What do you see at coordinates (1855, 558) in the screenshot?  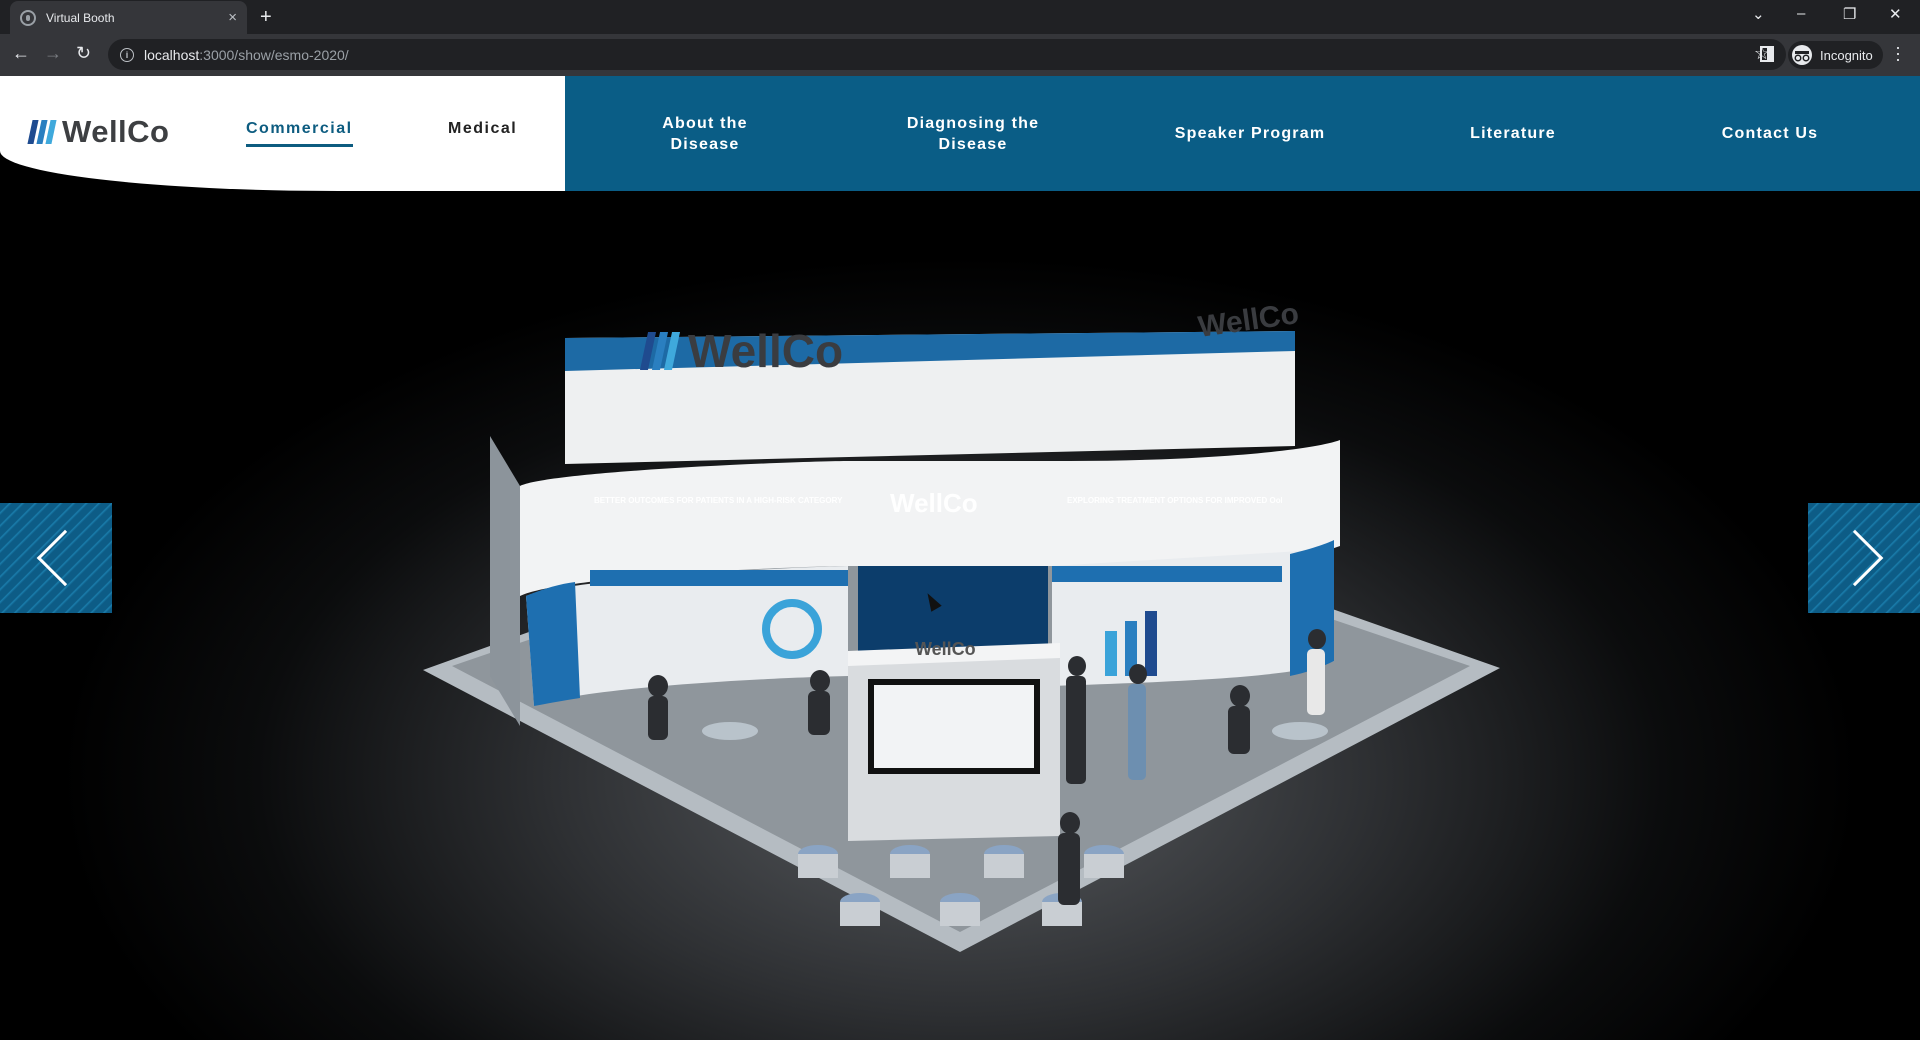 I see `chevron-right-icon` at bounding box center [1855, 558].